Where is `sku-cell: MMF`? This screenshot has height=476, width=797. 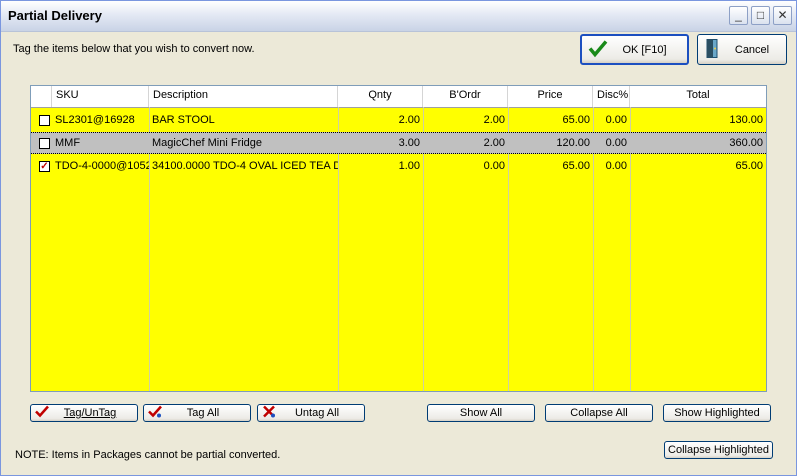 sku-cell: MMF is located at coordinates (68, 143).